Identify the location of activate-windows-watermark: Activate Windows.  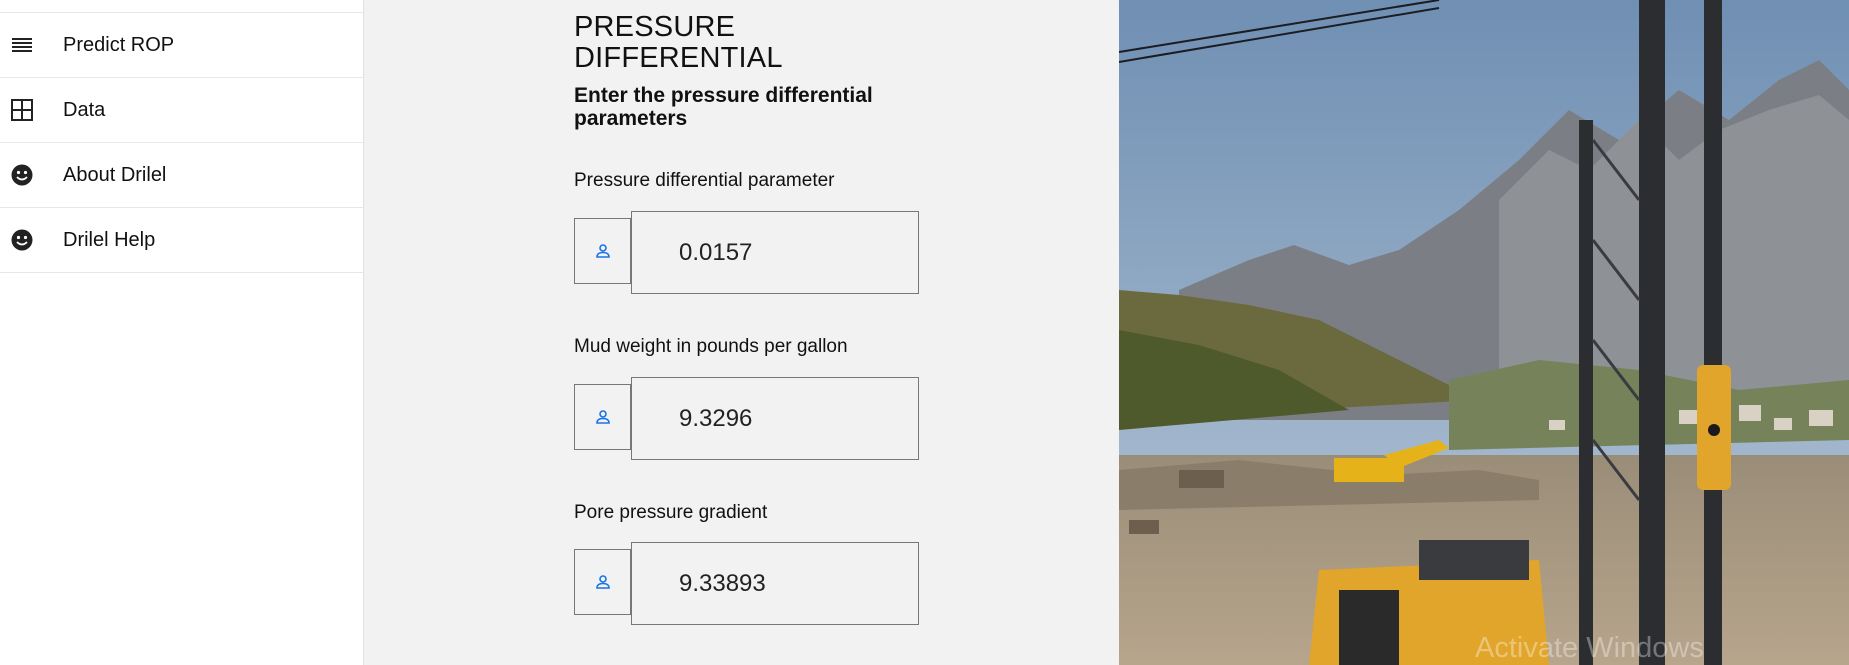
(1589, 648).